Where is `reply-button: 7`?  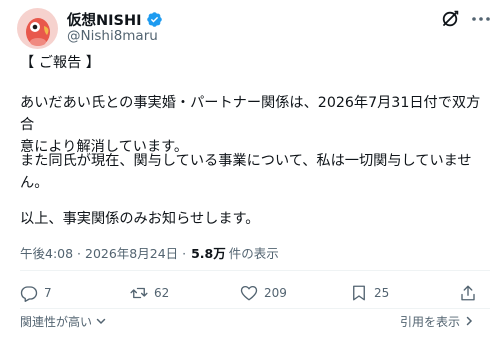
reply-button: 7 is located at coordinates (36, 293).